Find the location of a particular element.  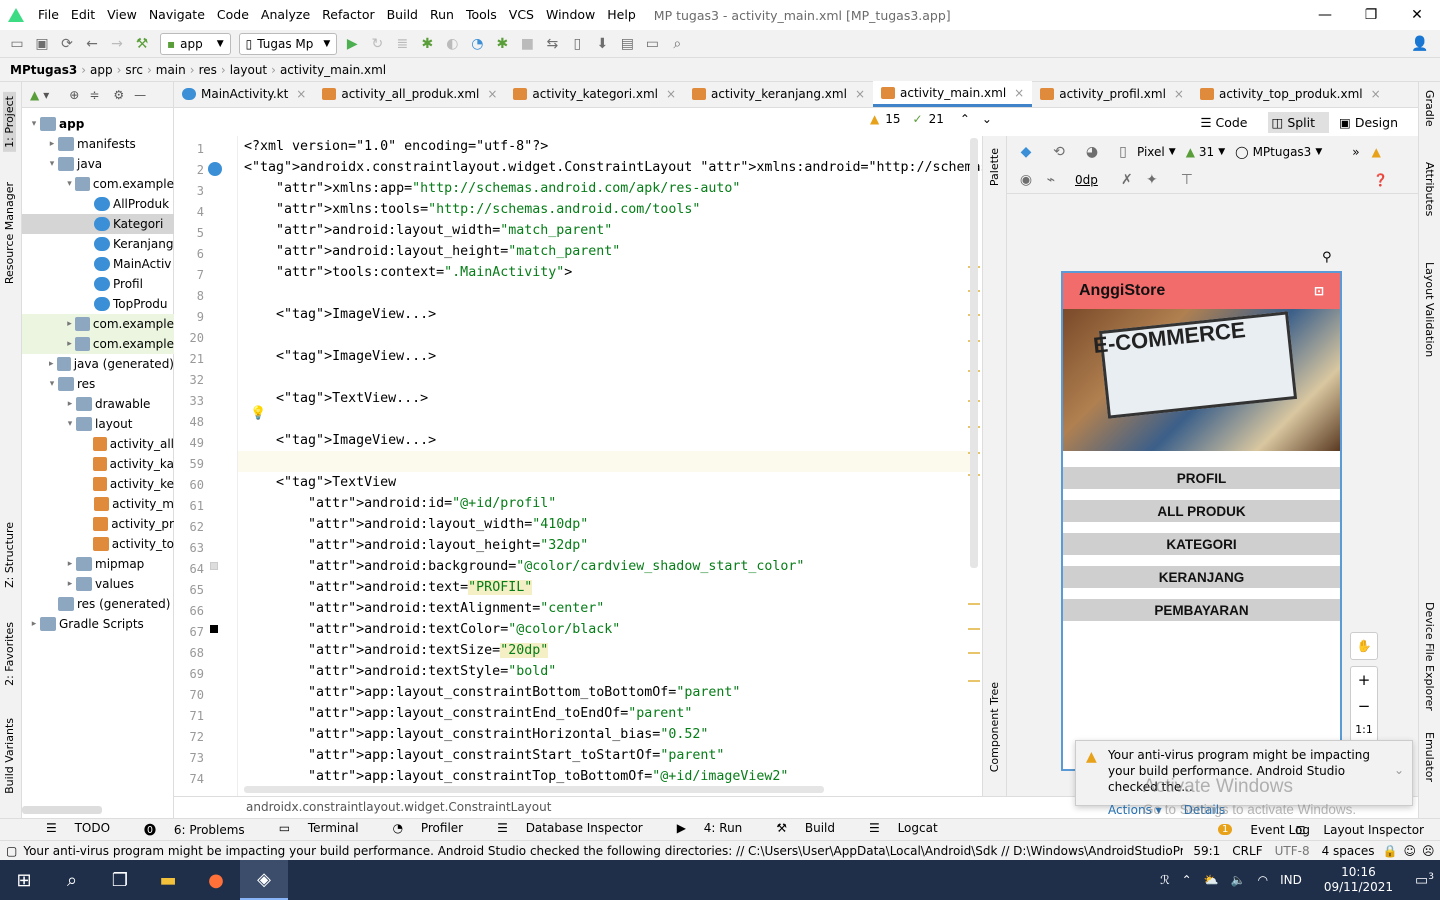

tree-item: ▾ app is located at coordinates (98, 124).